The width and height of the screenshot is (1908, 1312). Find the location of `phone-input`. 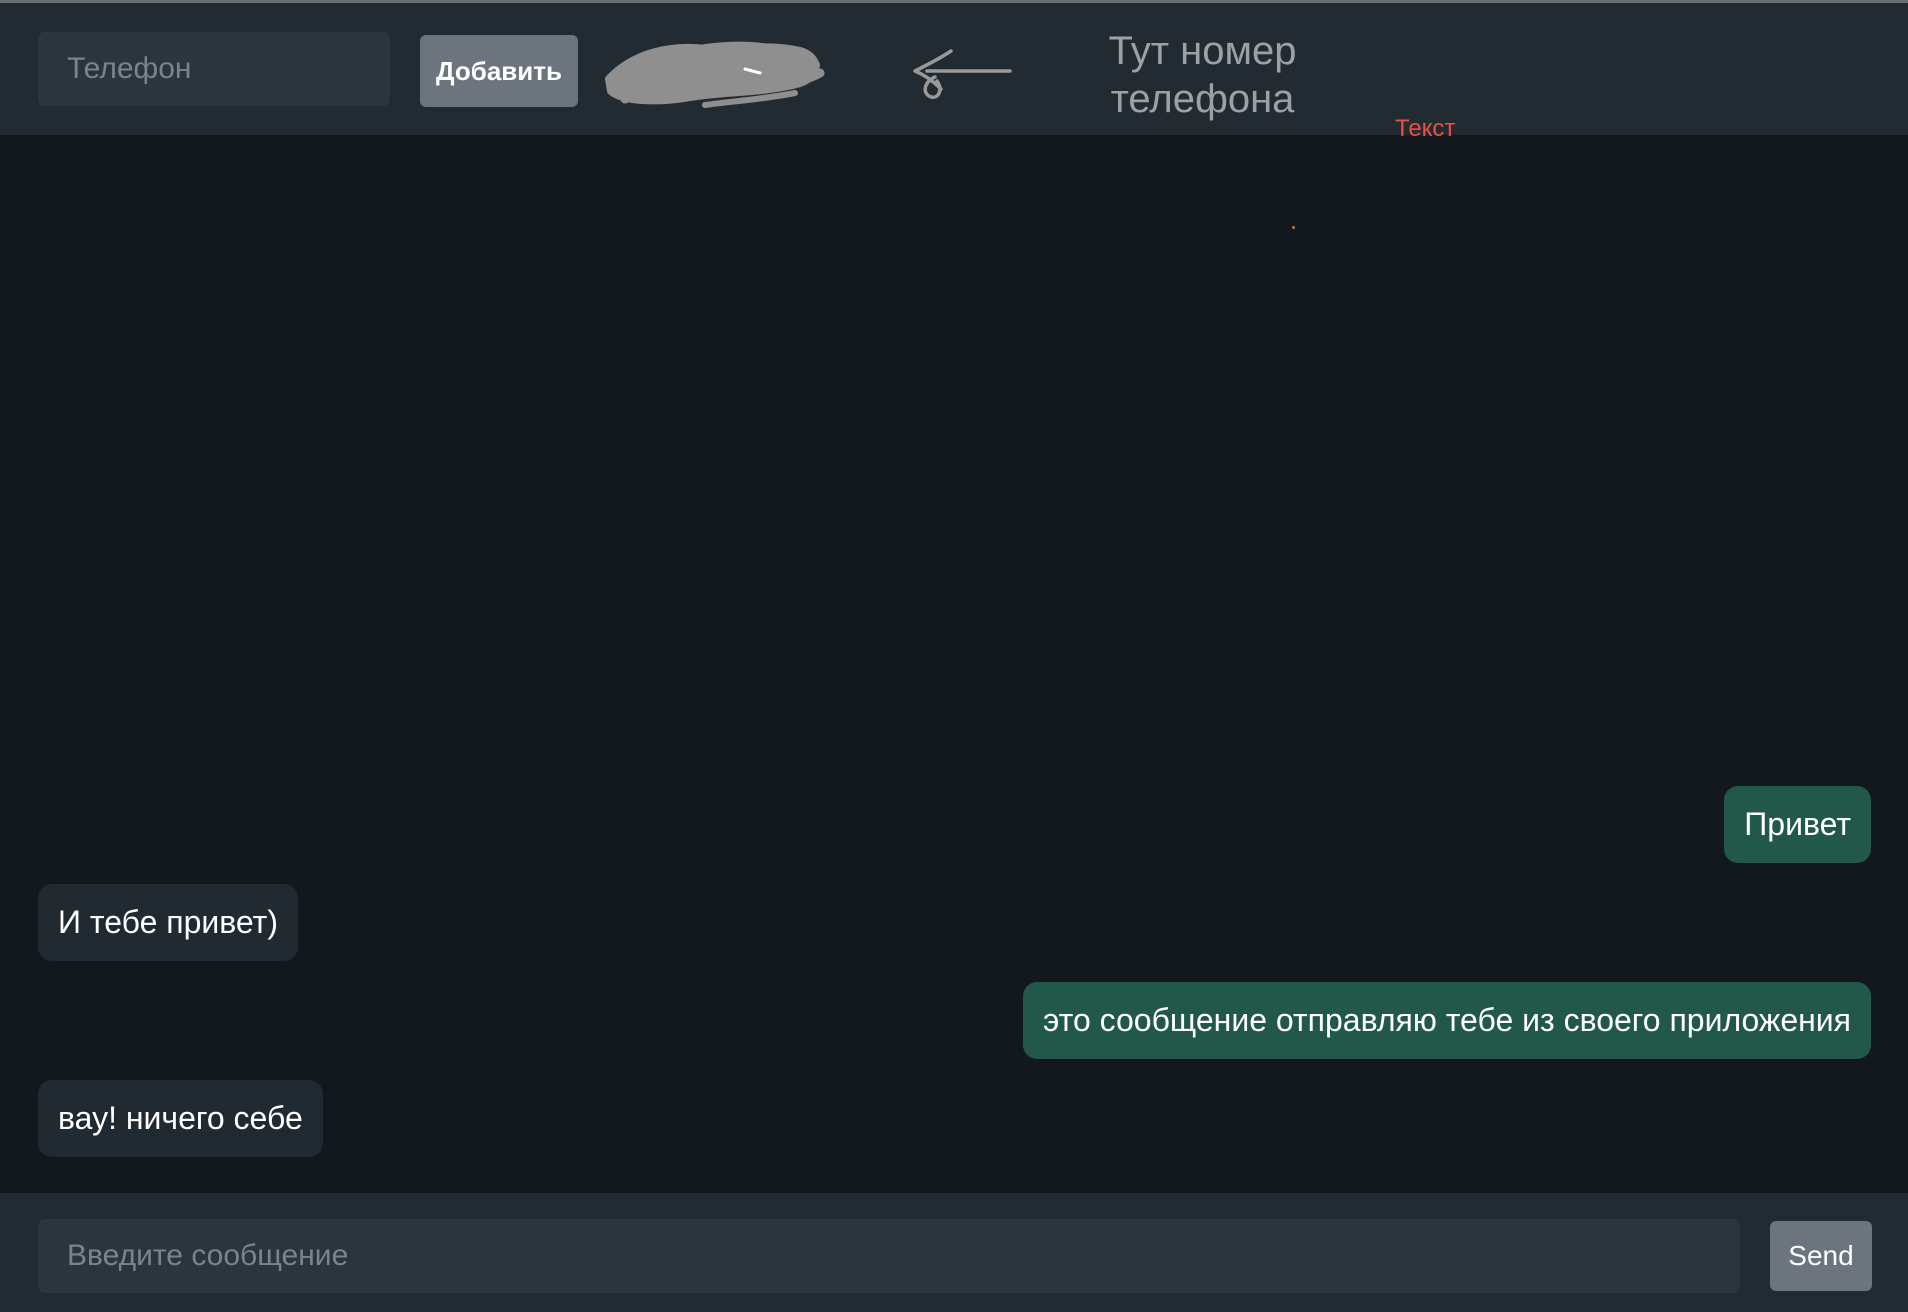

phone-input is located at coordinates (214, 69).